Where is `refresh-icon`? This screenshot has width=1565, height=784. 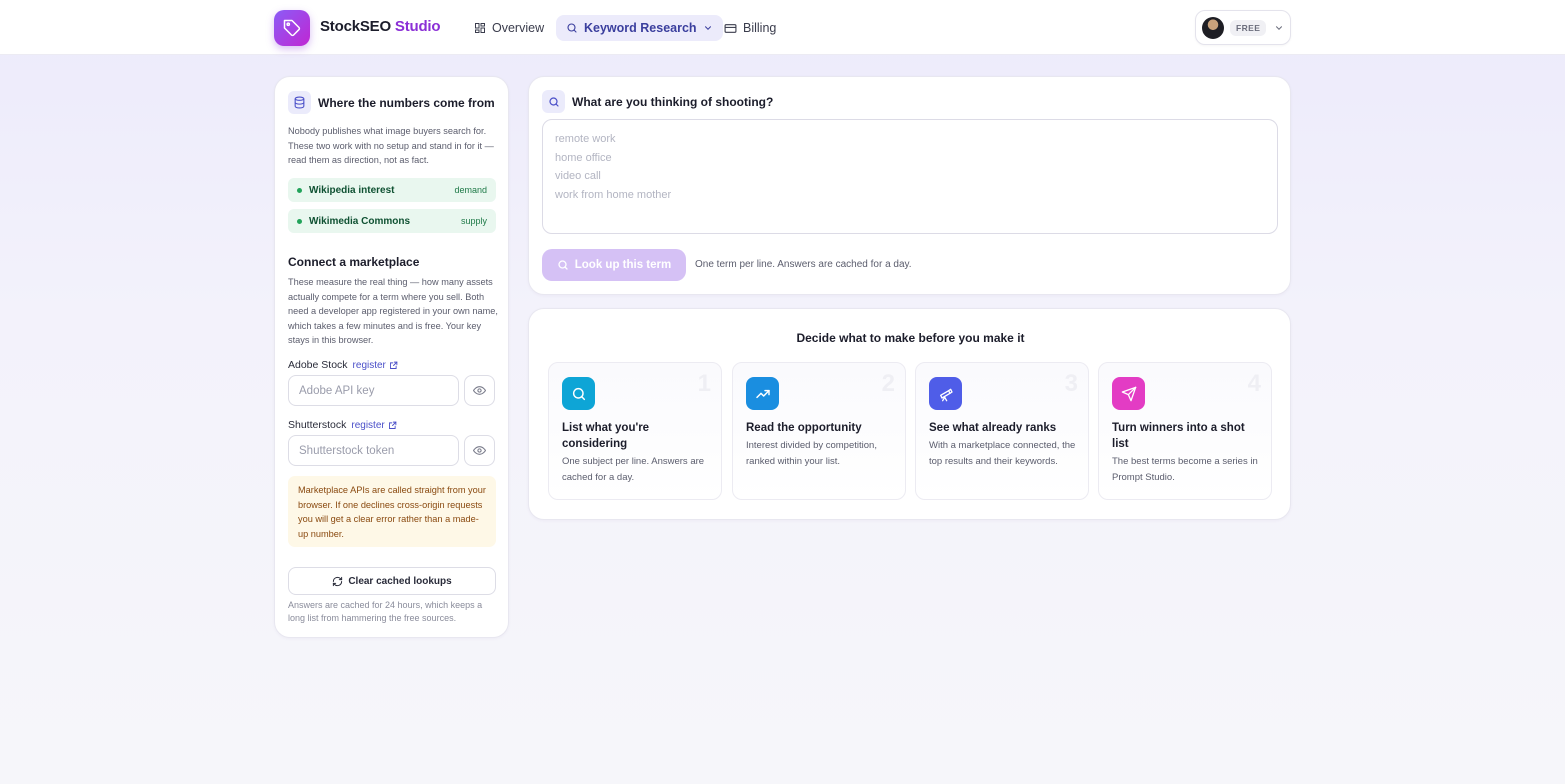
refresh-icon is located at coordinates (338, 581).